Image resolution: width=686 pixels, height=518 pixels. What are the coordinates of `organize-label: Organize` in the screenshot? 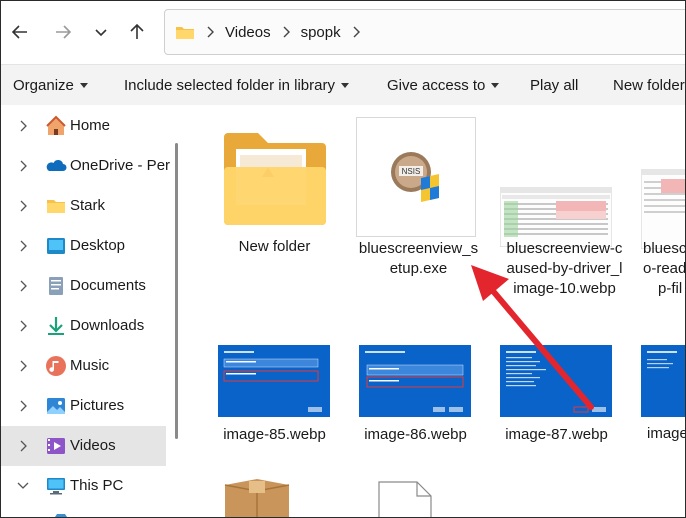 It's located at (43, 85).